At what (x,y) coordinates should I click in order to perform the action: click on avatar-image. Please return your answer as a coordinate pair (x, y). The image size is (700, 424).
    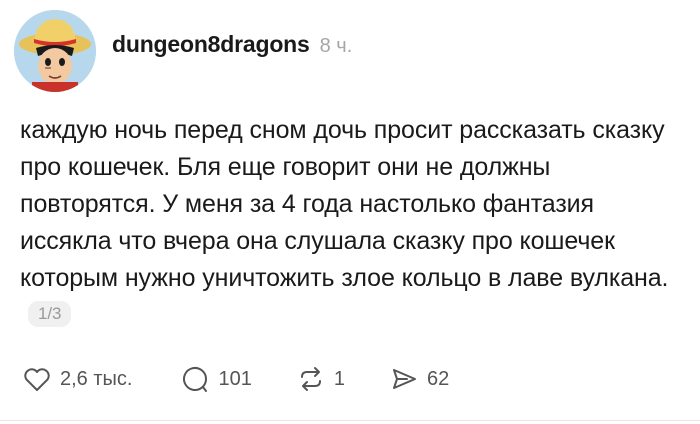
    Looking at the image, I should click on (55, 51).